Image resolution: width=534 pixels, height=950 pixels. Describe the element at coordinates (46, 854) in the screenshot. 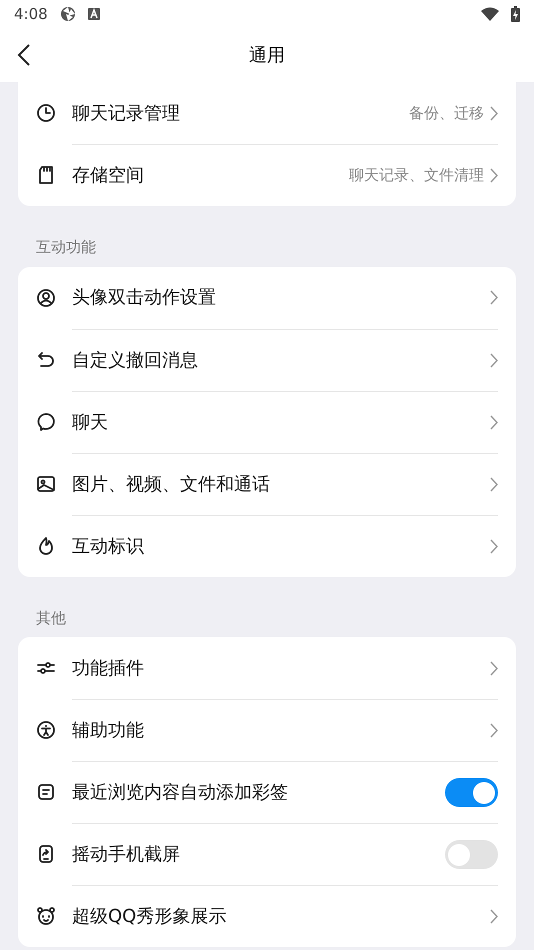

I see `phone-share-icon` at that location.